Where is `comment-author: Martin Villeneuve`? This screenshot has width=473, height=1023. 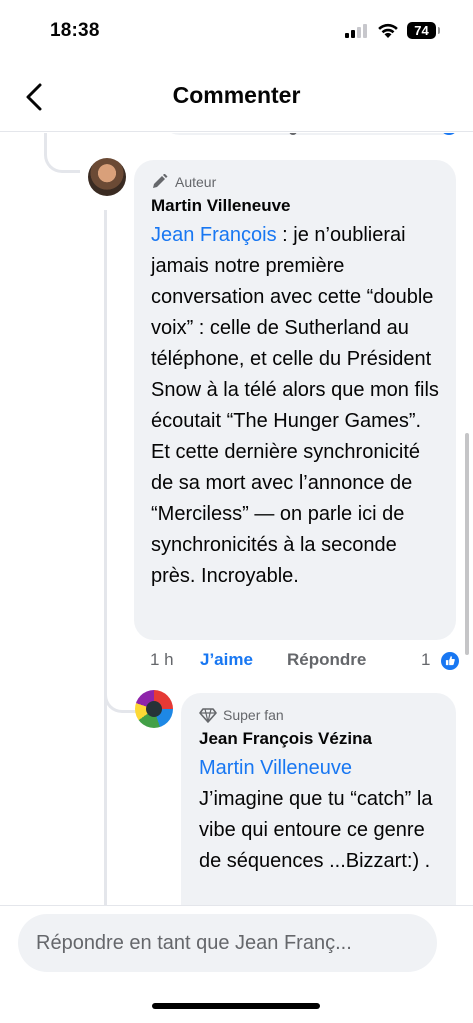
comment-author: Martin Villeneuve is located at coordinates (295, 206).